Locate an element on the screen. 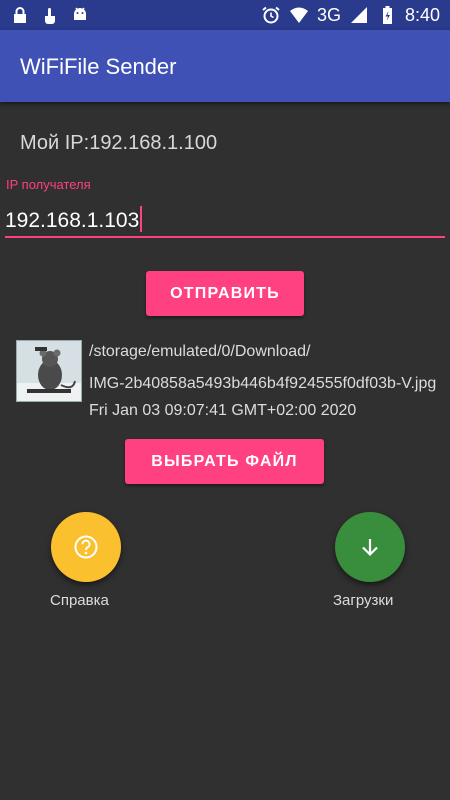 Image resolution: width=450 pixels, height=800 pixels. status-bar: 3G 8:40 is located at coordinates (225, 15).